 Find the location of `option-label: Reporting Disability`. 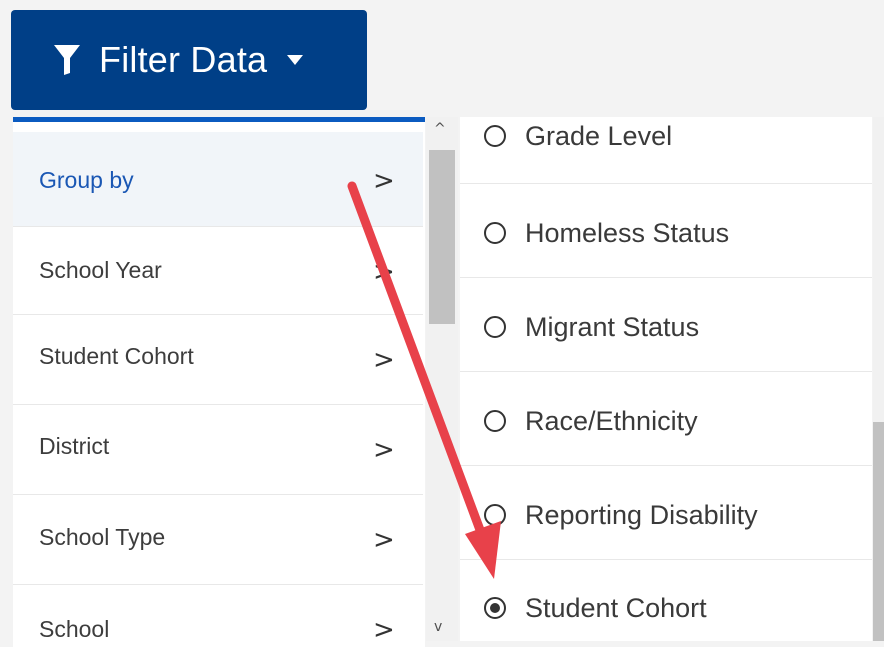

option-label: Reporting Disability is located at coordinates (641, 515).